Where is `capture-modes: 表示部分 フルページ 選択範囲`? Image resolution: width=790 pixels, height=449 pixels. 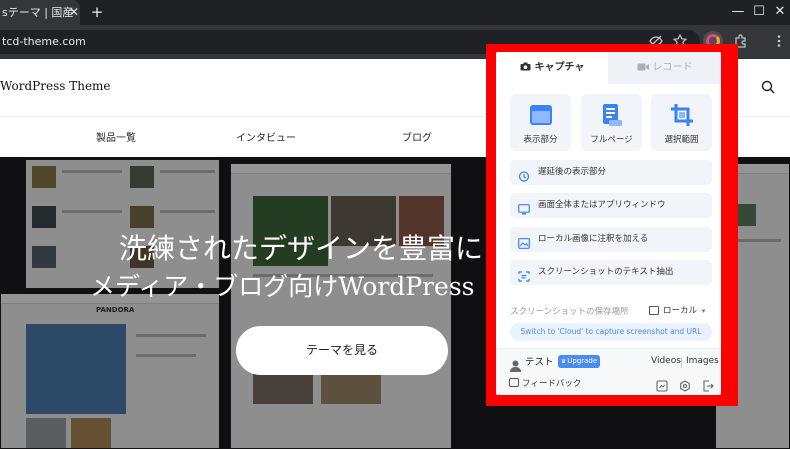
capture-modes: 表示部分 フルページ 選択範囲 is located at coordinates (612, 123).